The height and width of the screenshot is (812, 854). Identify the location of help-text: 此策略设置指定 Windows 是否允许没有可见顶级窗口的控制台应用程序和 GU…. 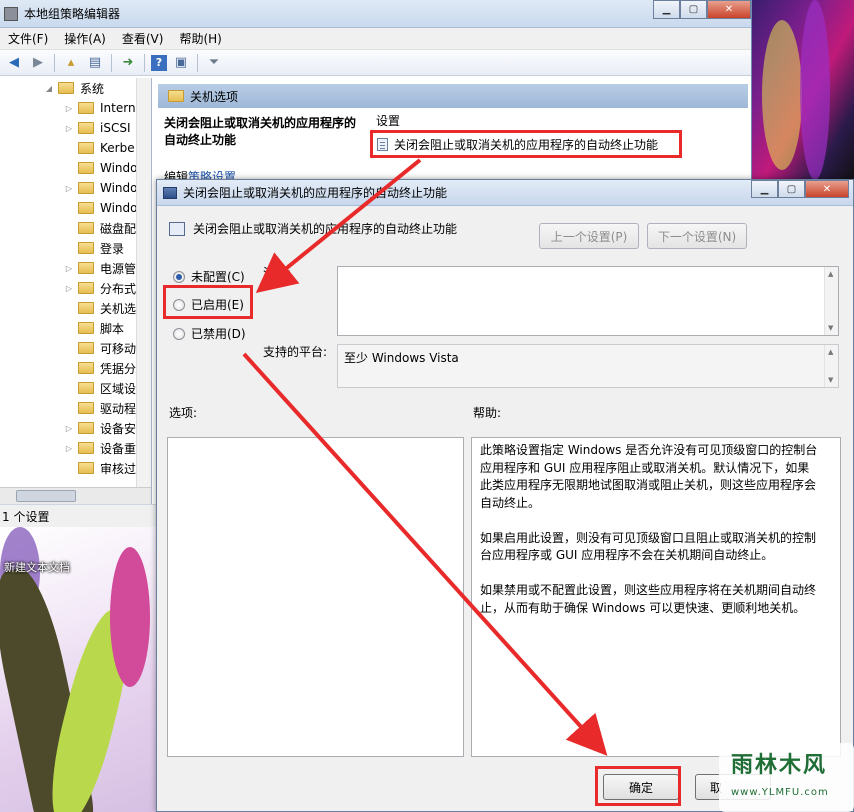
(649, 529).